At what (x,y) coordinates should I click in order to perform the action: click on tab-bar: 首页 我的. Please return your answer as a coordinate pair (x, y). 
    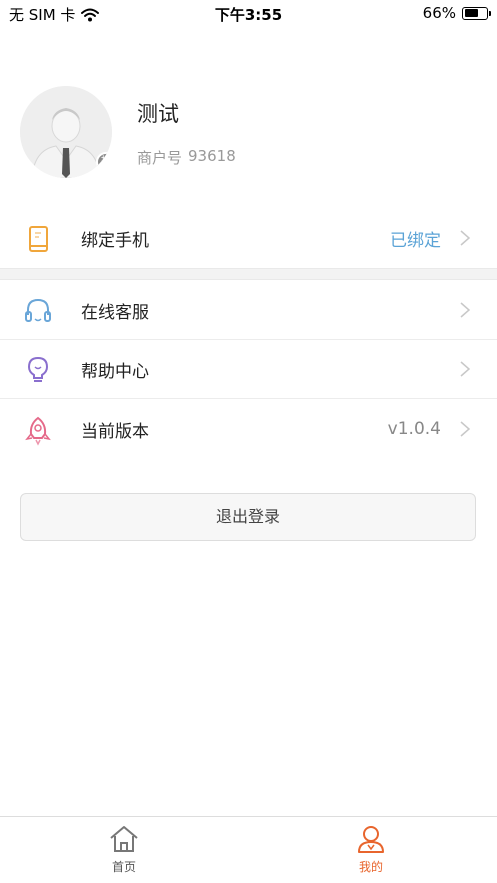
    Looking at the image, I should click on (248, 849).